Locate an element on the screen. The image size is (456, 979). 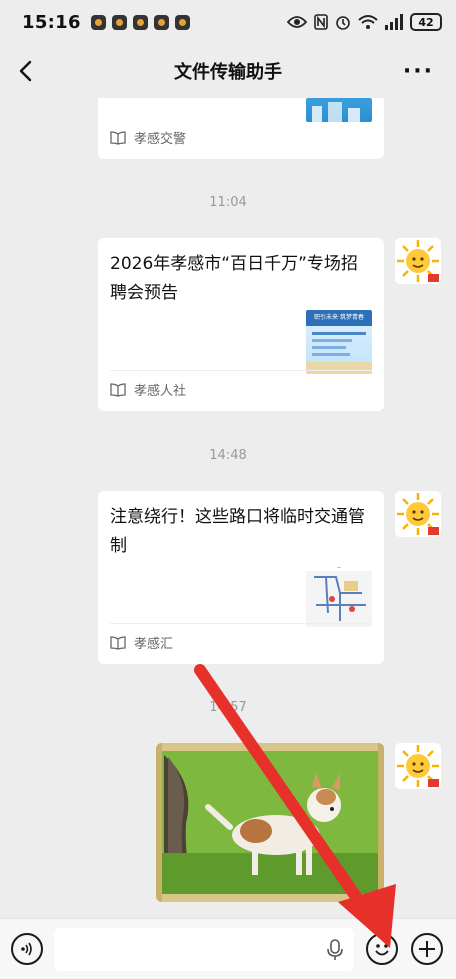
article-card: 孝感交警 is located at coordinates (241, 128).